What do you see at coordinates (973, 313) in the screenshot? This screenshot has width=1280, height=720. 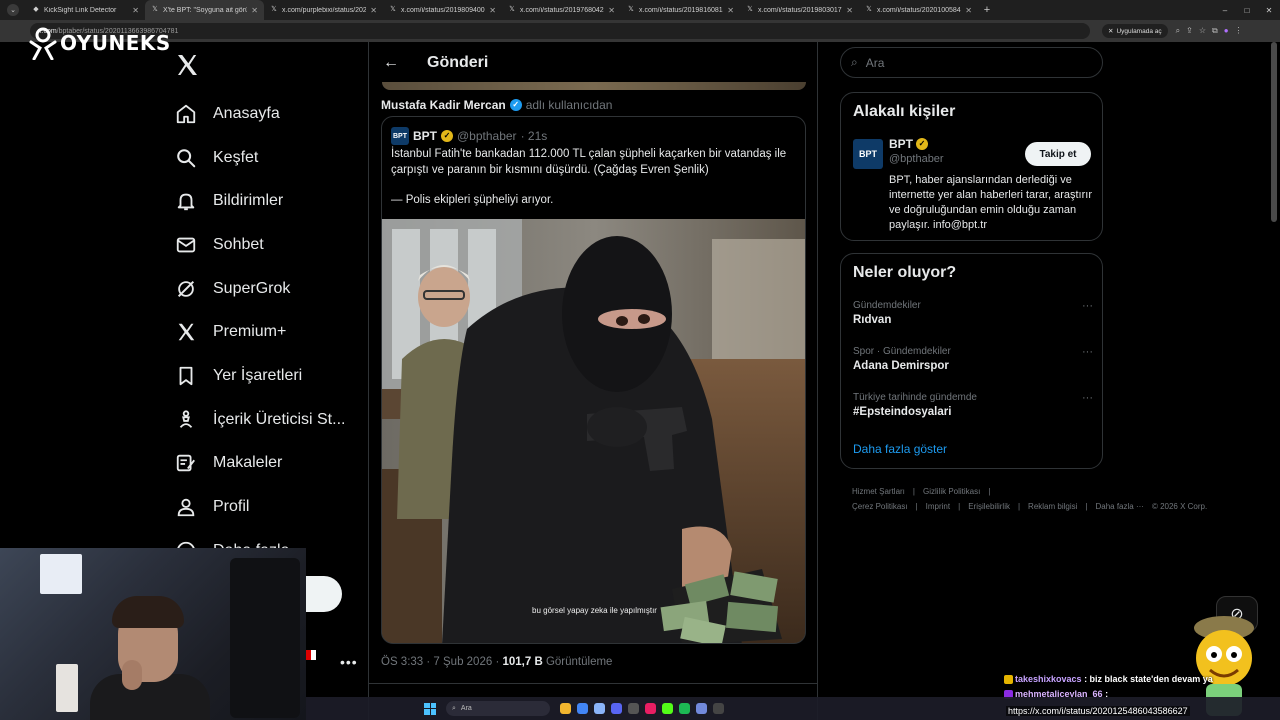 I see `trend-item: Gündemdekiler Rıdvan ···` at bounding box center [973, 313].